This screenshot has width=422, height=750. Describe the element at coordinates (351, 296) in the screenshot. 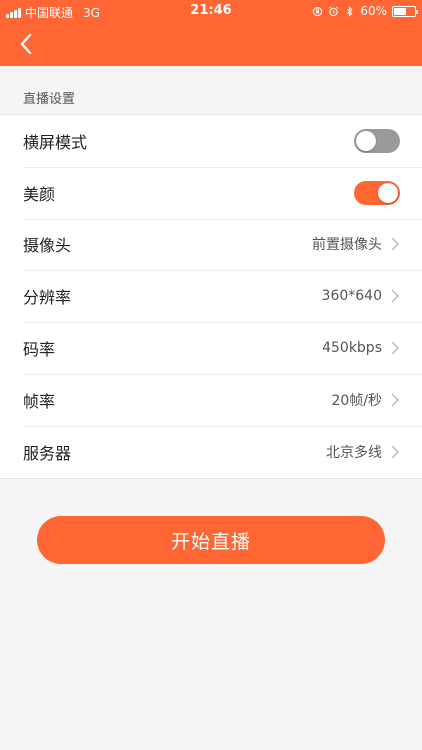

I see `resolution-value: 360*640` at that location.